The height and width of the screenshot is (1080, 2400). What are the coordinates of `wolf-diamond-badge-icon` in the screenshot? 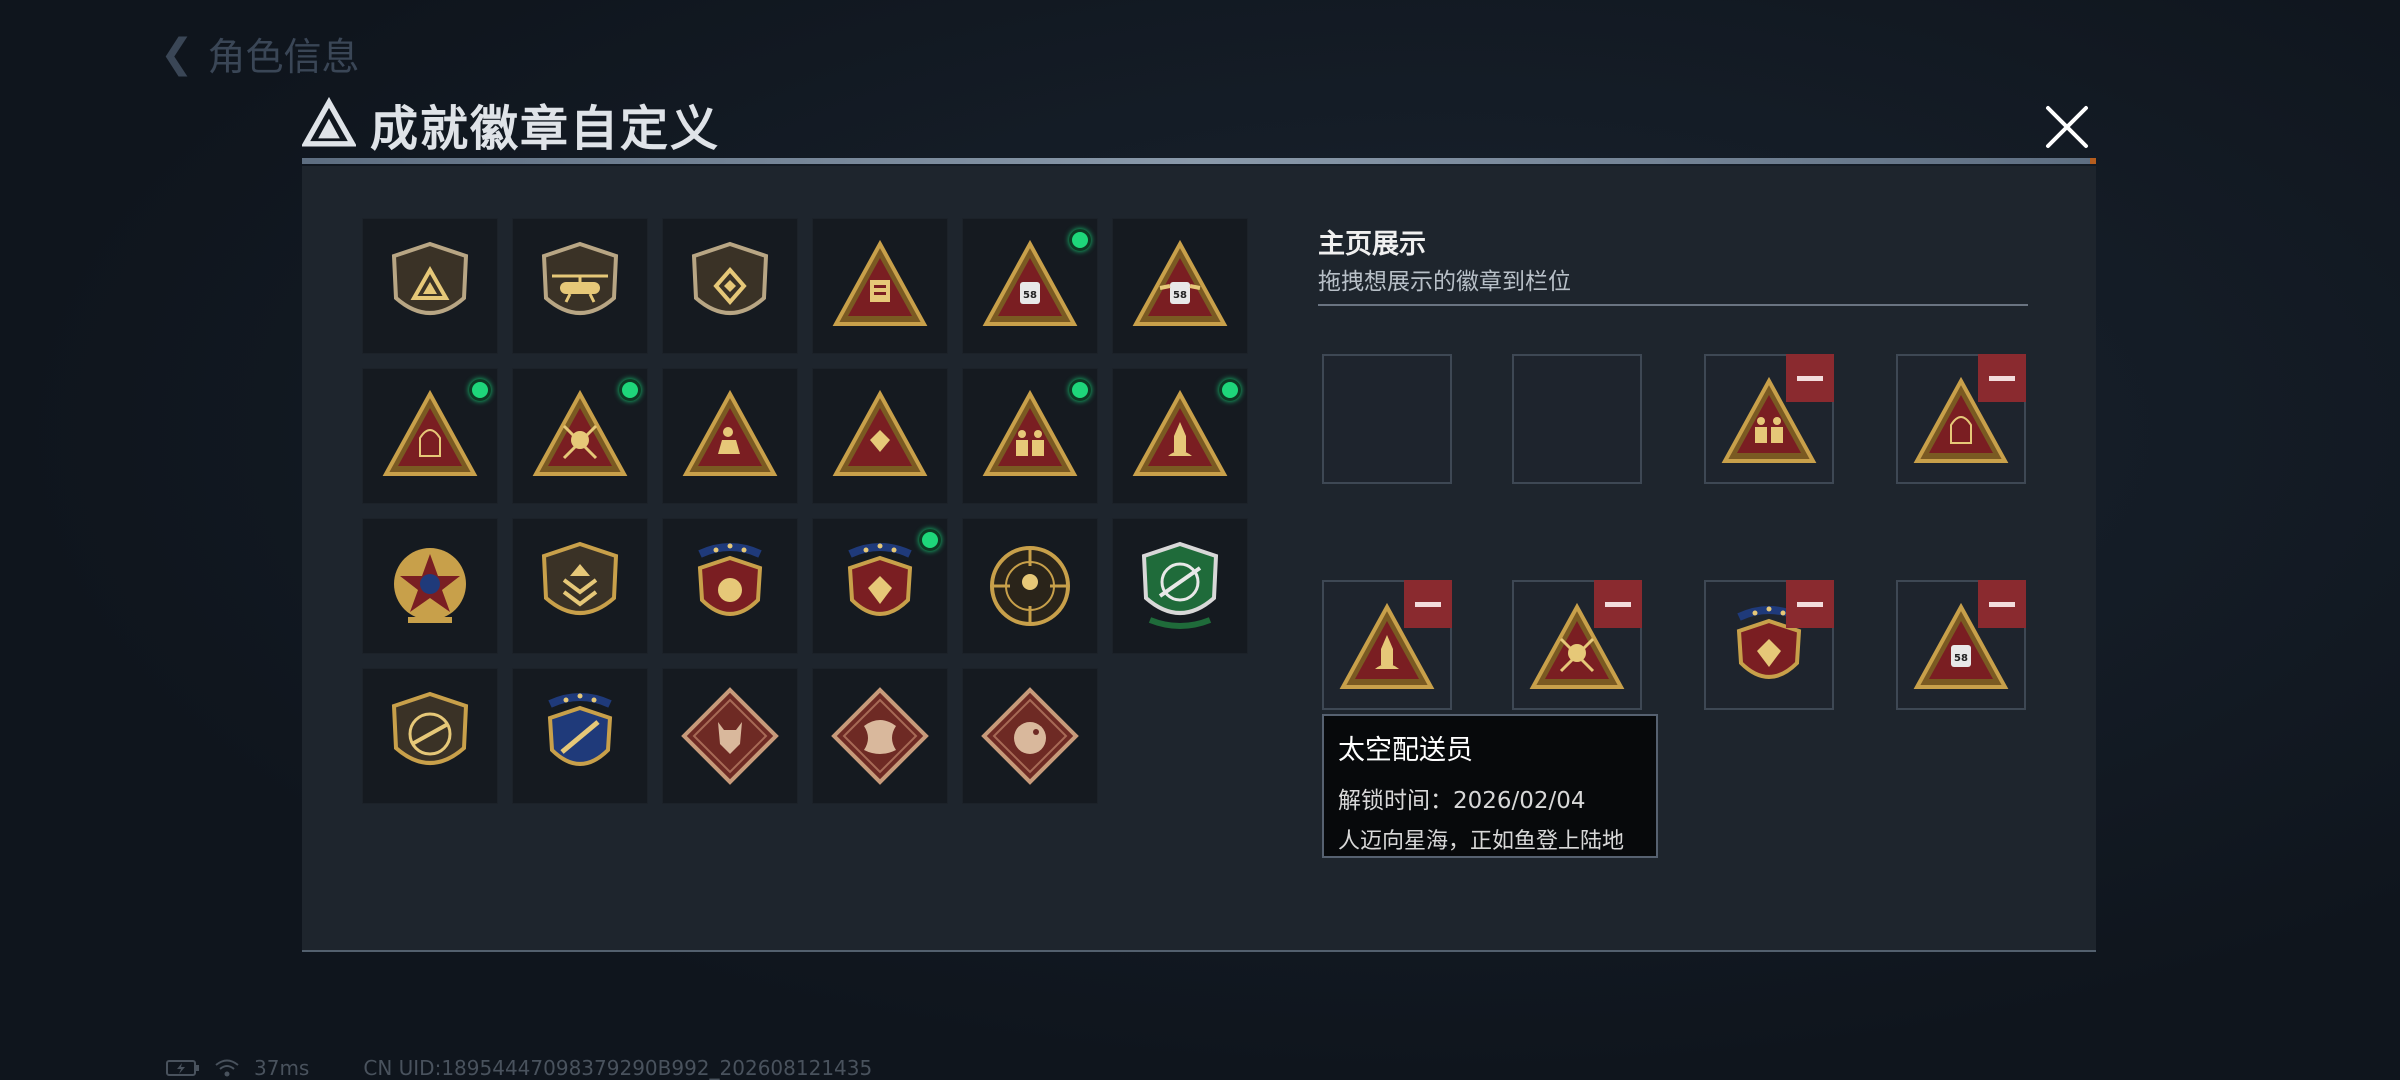 It's located at (730, 736).